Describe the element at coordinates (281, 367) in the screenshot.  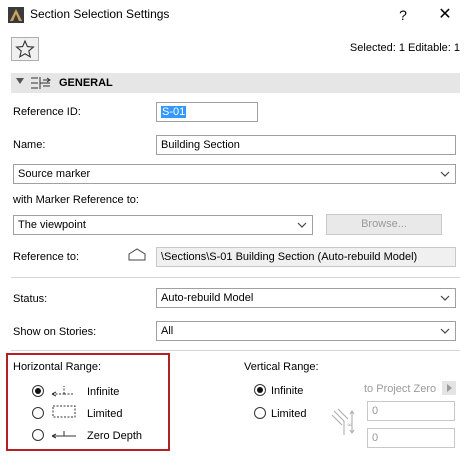
I see `vertical-range-title: Vertical Range:` at that location.